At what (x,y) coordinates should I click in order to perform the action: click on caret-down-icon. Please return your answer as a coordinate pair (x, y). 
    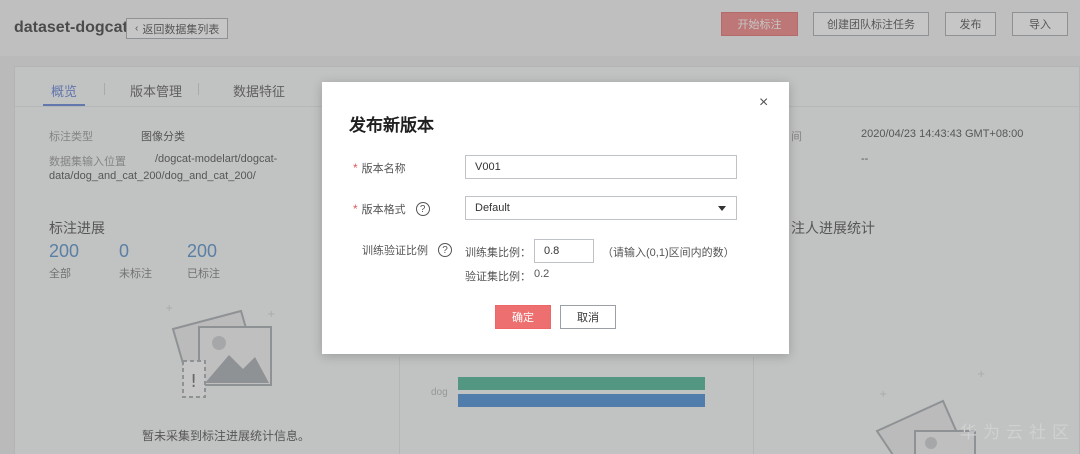
    Looking at the image, I should click on (722, 208).